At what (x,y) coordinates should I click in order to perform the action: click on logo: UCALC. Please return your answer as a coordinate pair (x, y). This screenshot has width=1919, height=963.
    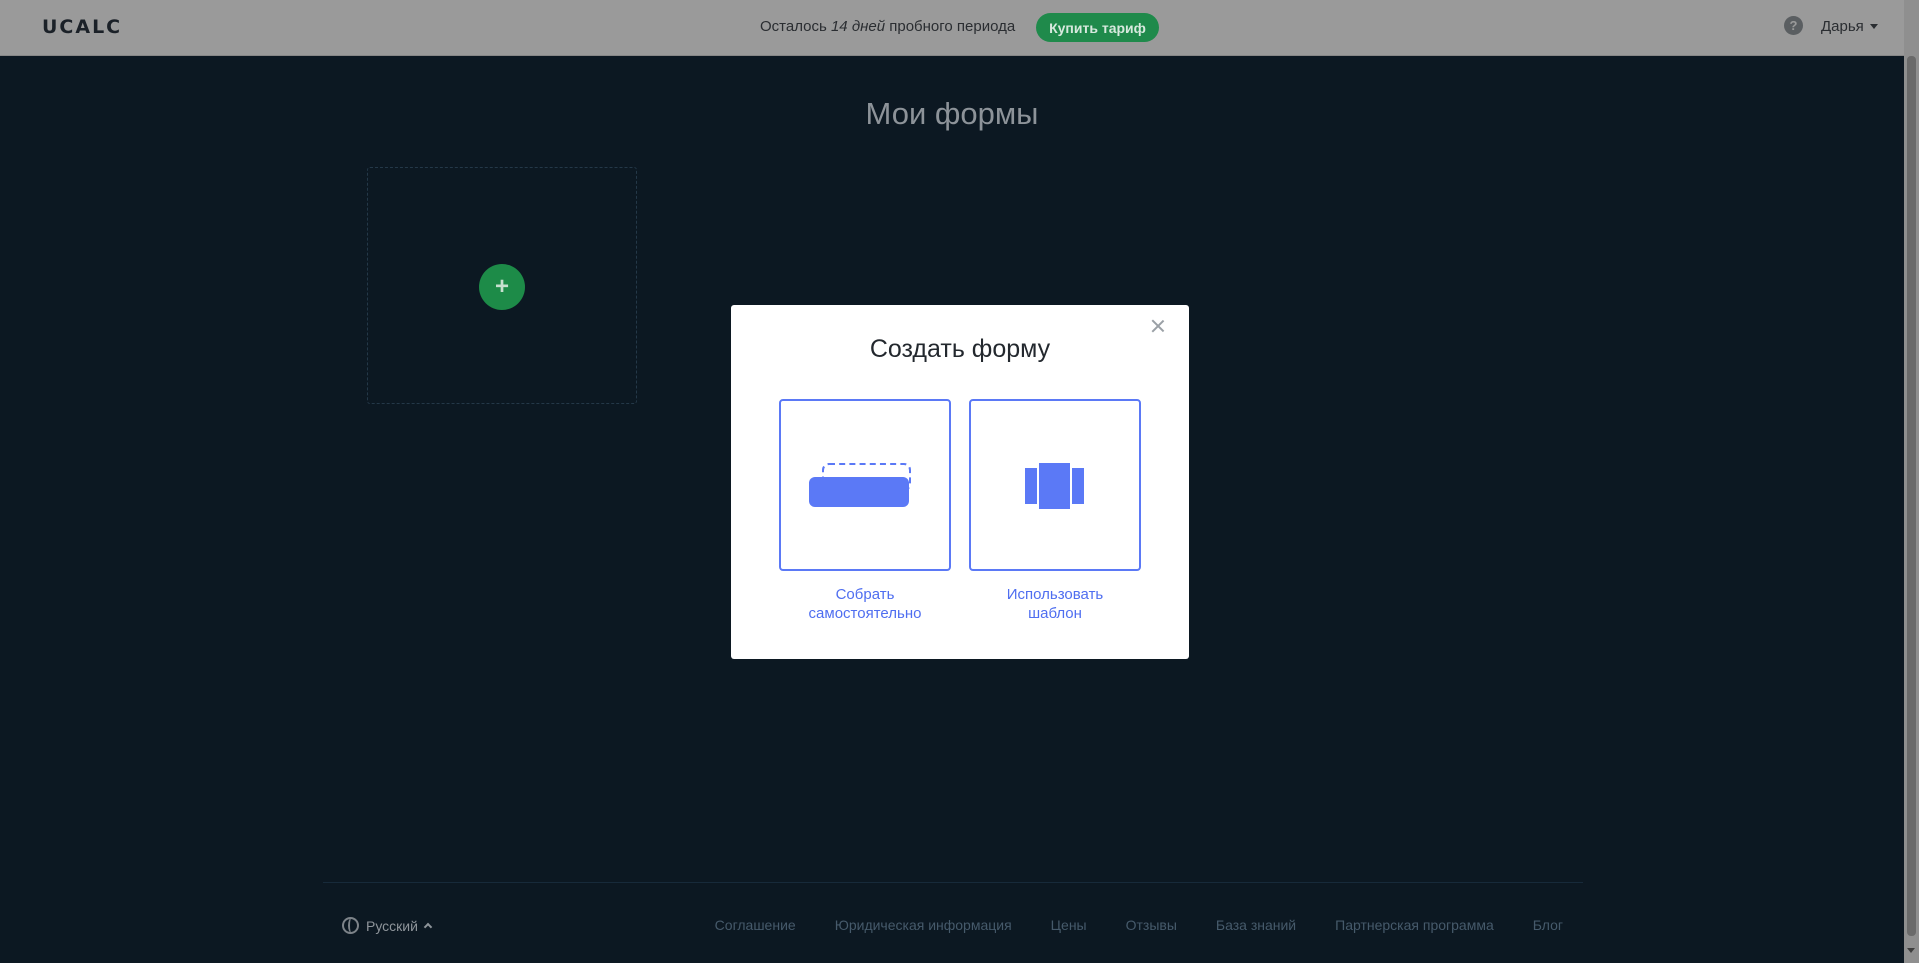
    Looking at the image, I should click on (82, 27).